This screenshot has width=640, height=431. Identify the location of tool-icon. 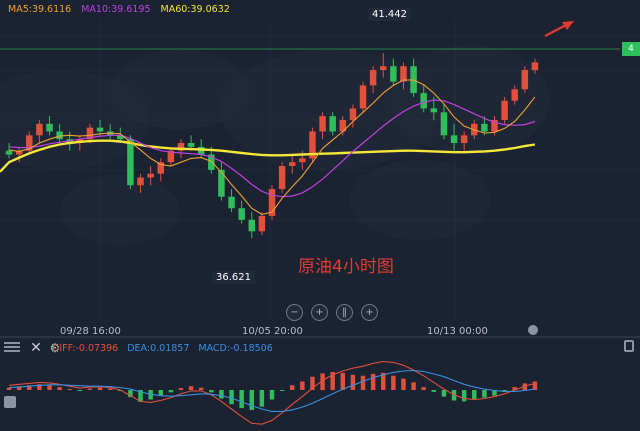
(10, 402).